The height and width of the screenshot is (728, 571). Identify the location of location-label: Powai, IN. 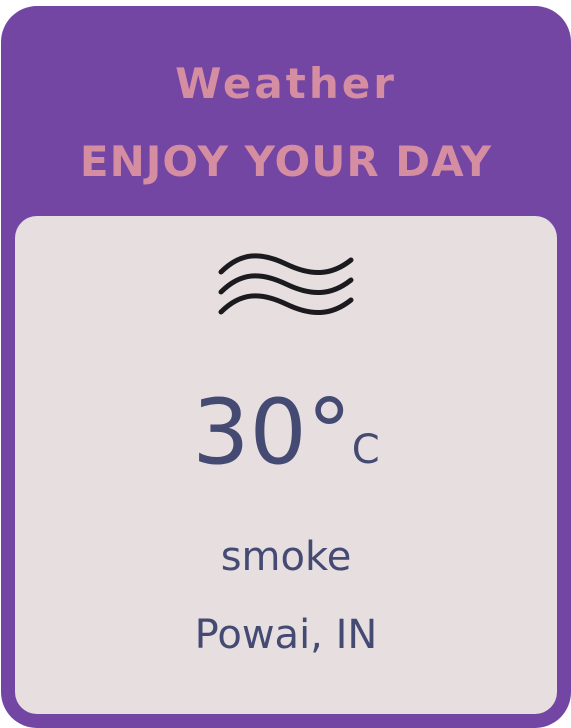
(286, 635).